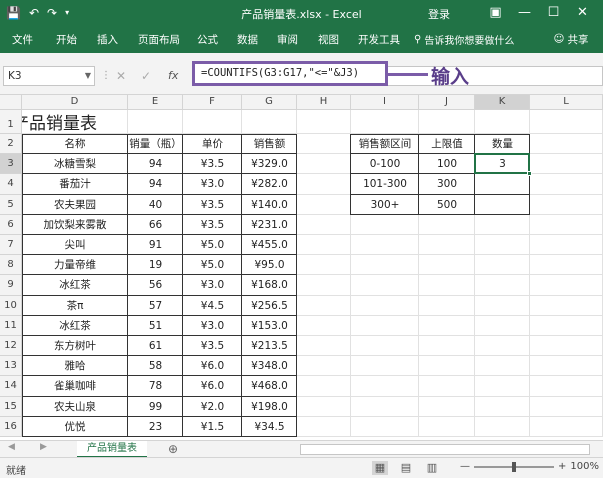  I want to click on cell-i14, so click(385, 386).